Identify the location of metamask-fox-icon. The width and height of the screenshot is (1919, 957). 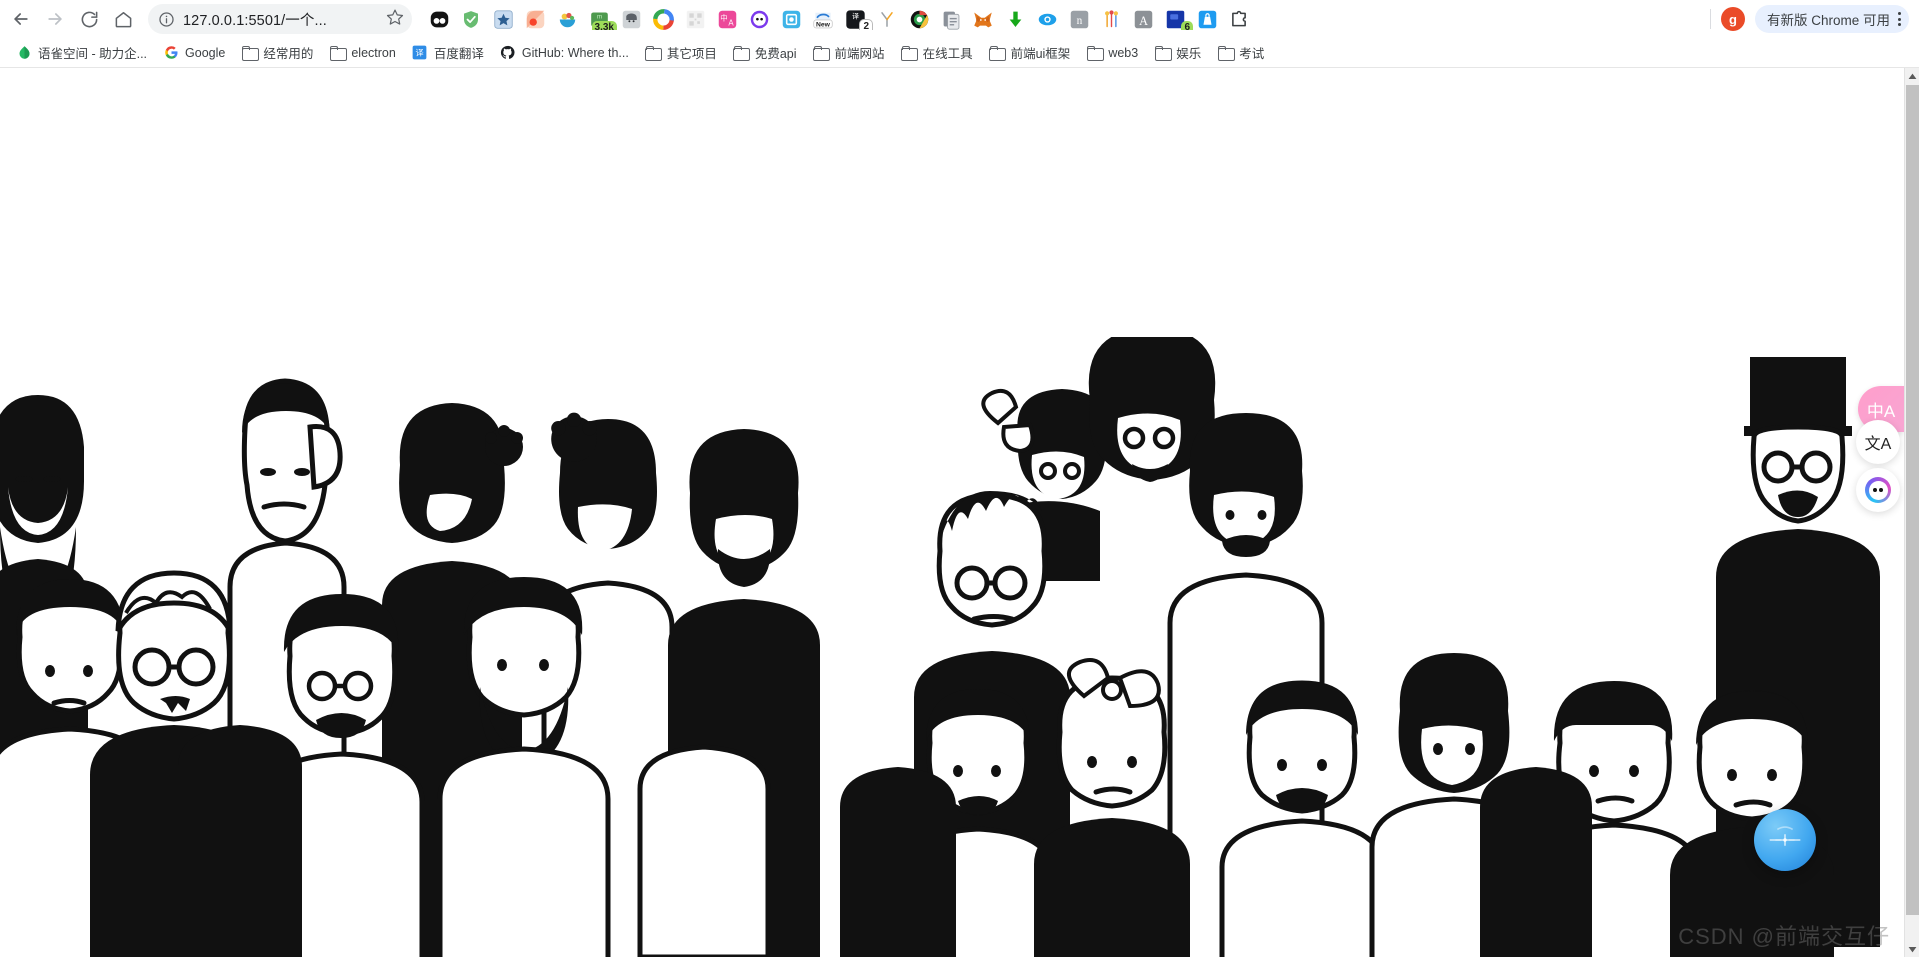
(983, 19).